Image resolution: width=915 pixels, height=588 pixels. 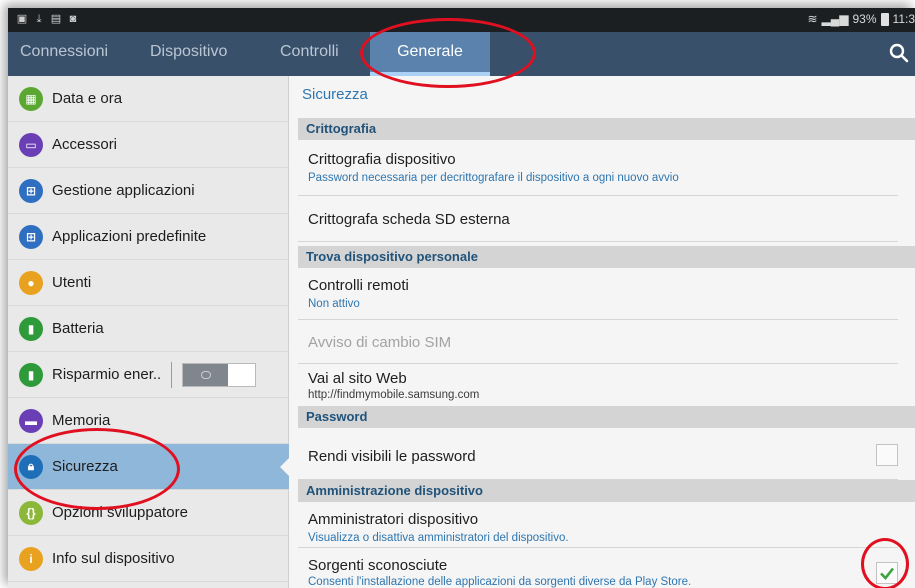 What do you see at coordinates (188, 54) in the screenshot?
I see `tab-dispositivo: Dispositivo` at bounding box center [188, 54].